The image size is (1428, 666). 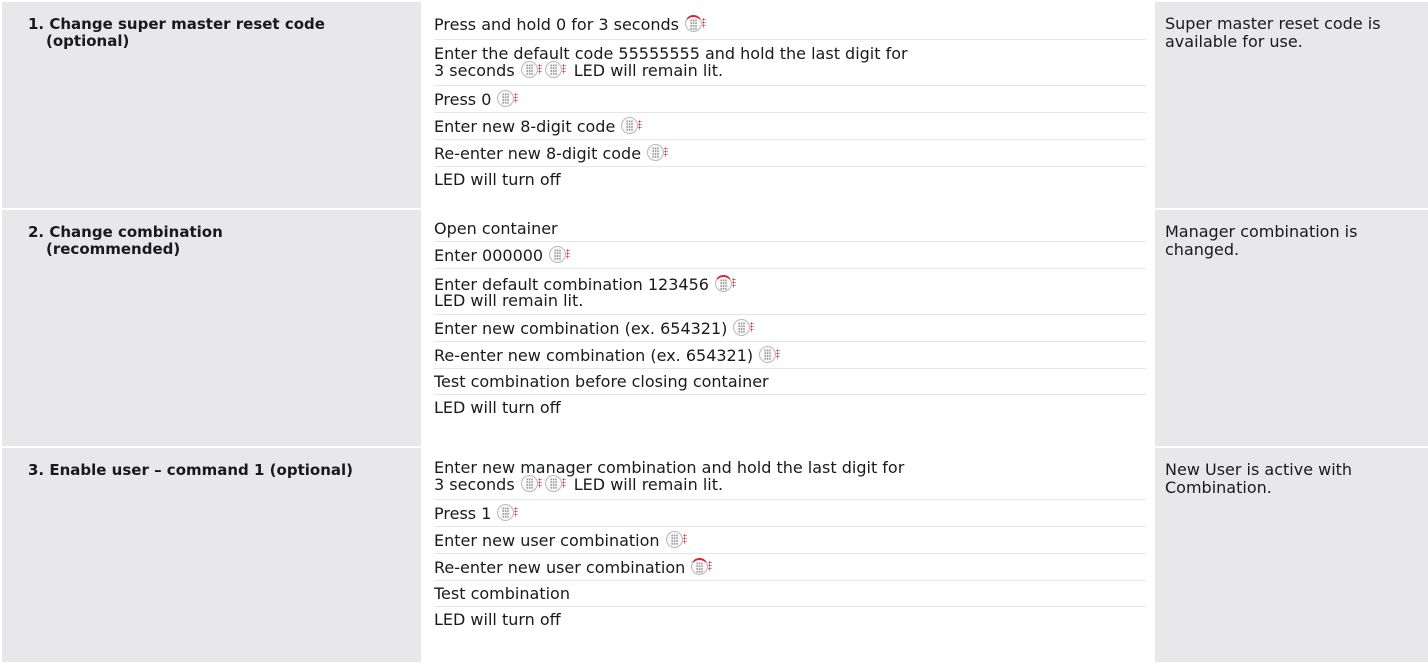 What do you see at coordinates (790, 153) in the screenshot?
I see `list-item: Re-enter new 8-digit code` at bounding box center [790, 153].